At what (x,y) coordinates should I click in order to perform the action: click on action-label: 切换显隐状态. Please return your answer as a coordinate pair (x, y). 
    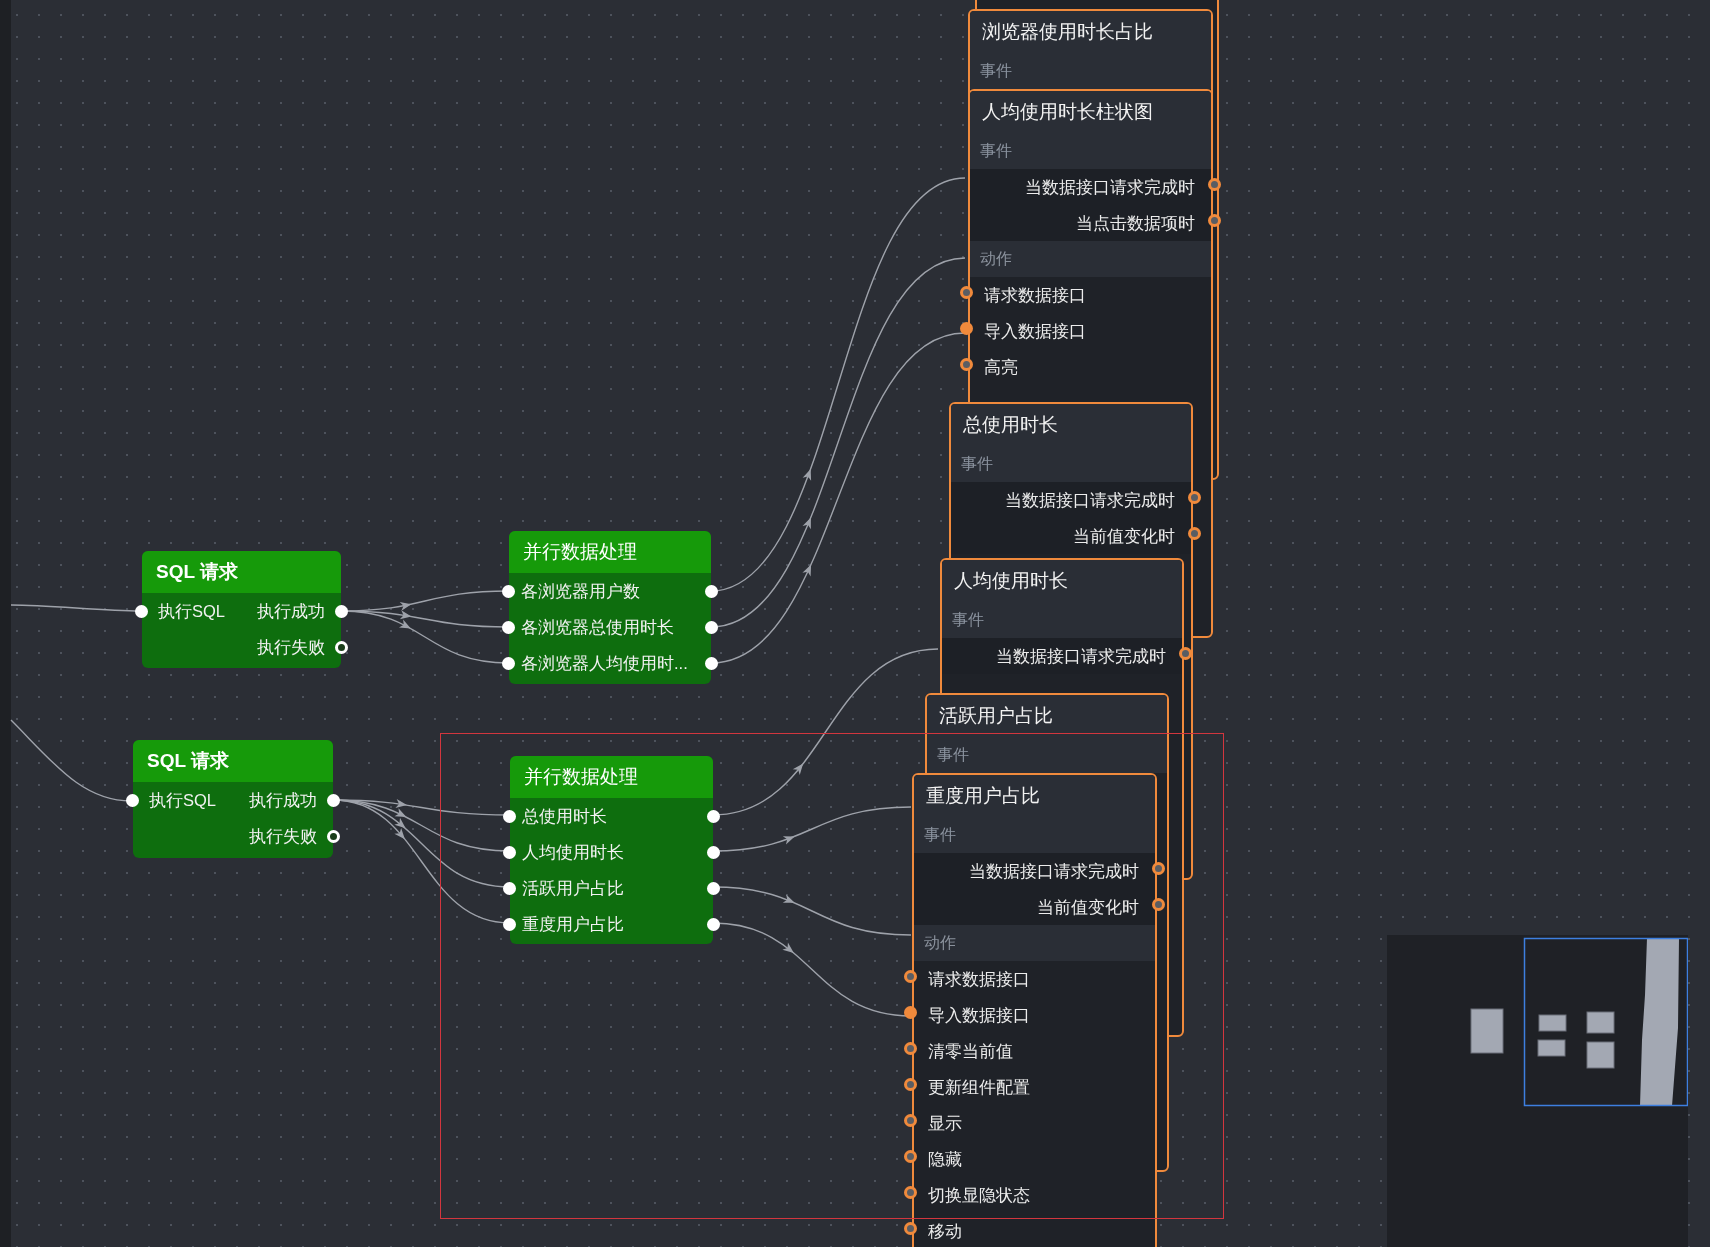
    Looking at the image, I should click on (979, 1195).